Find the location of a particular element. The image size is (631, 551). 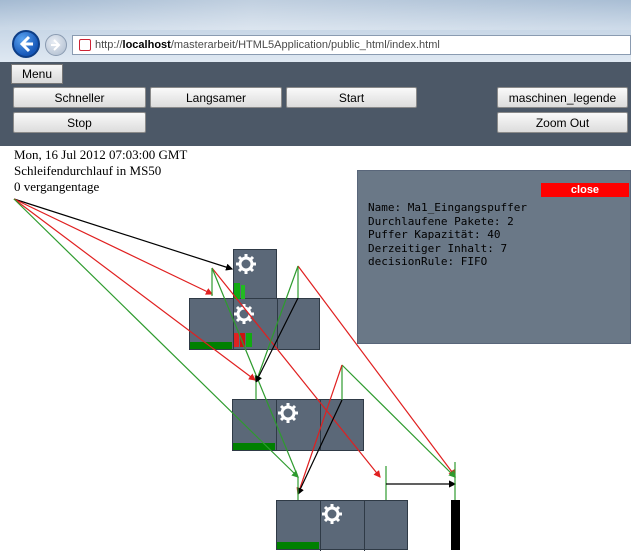

info-packets: Durchlaufene Pakete: 2 is located at coordinates (441, 221).